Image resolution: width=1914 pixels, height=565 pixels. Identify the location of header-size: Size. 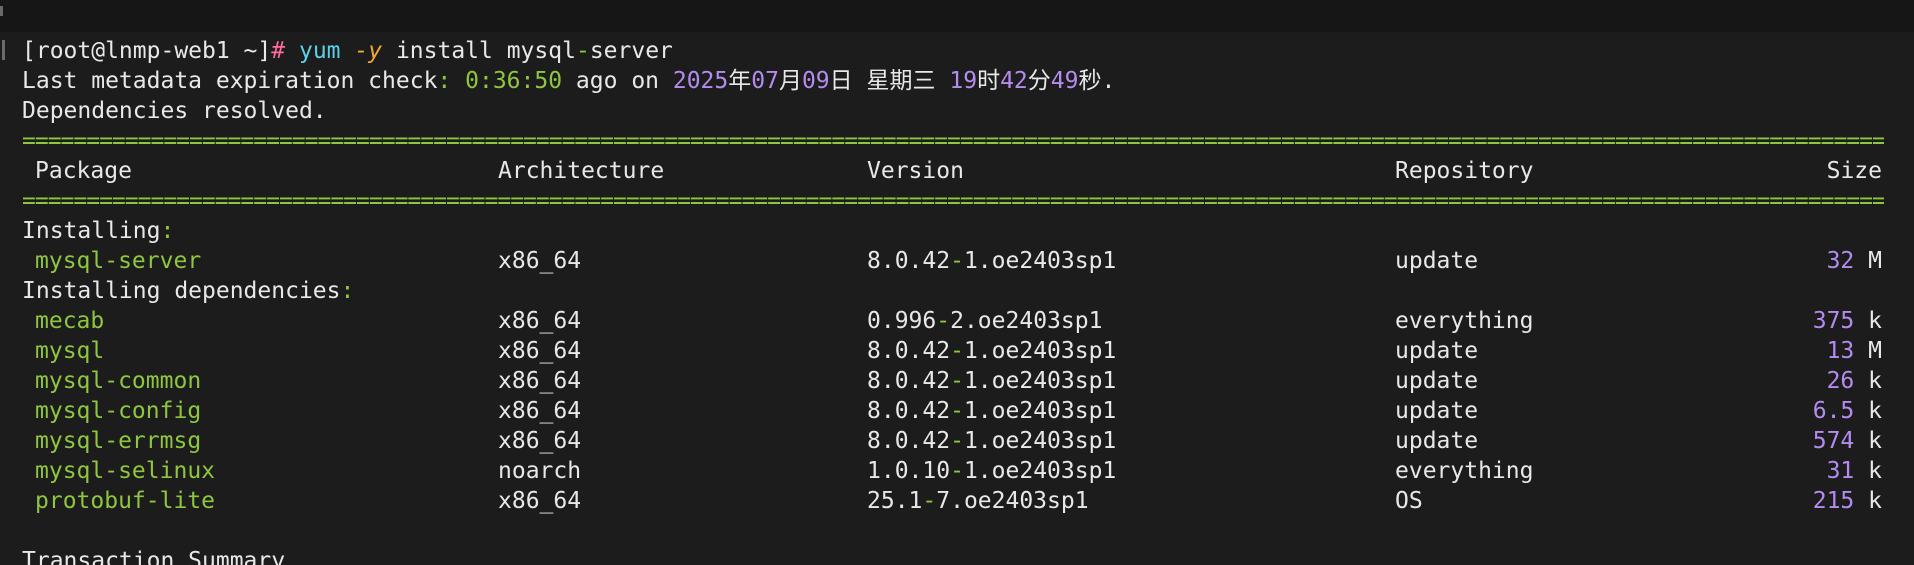
(1854, 171).